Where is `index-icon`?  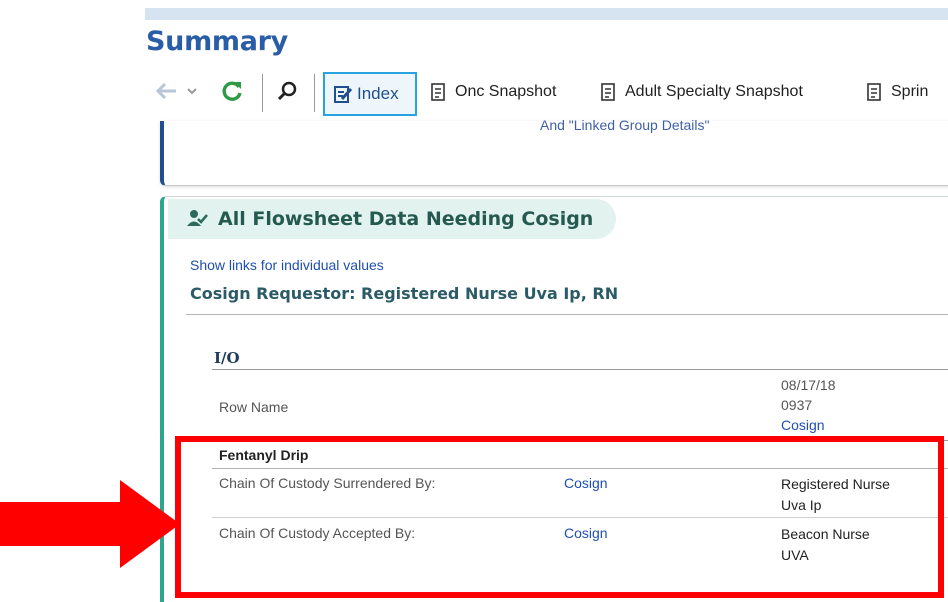
index-icon is located at coordinates (343, 94).